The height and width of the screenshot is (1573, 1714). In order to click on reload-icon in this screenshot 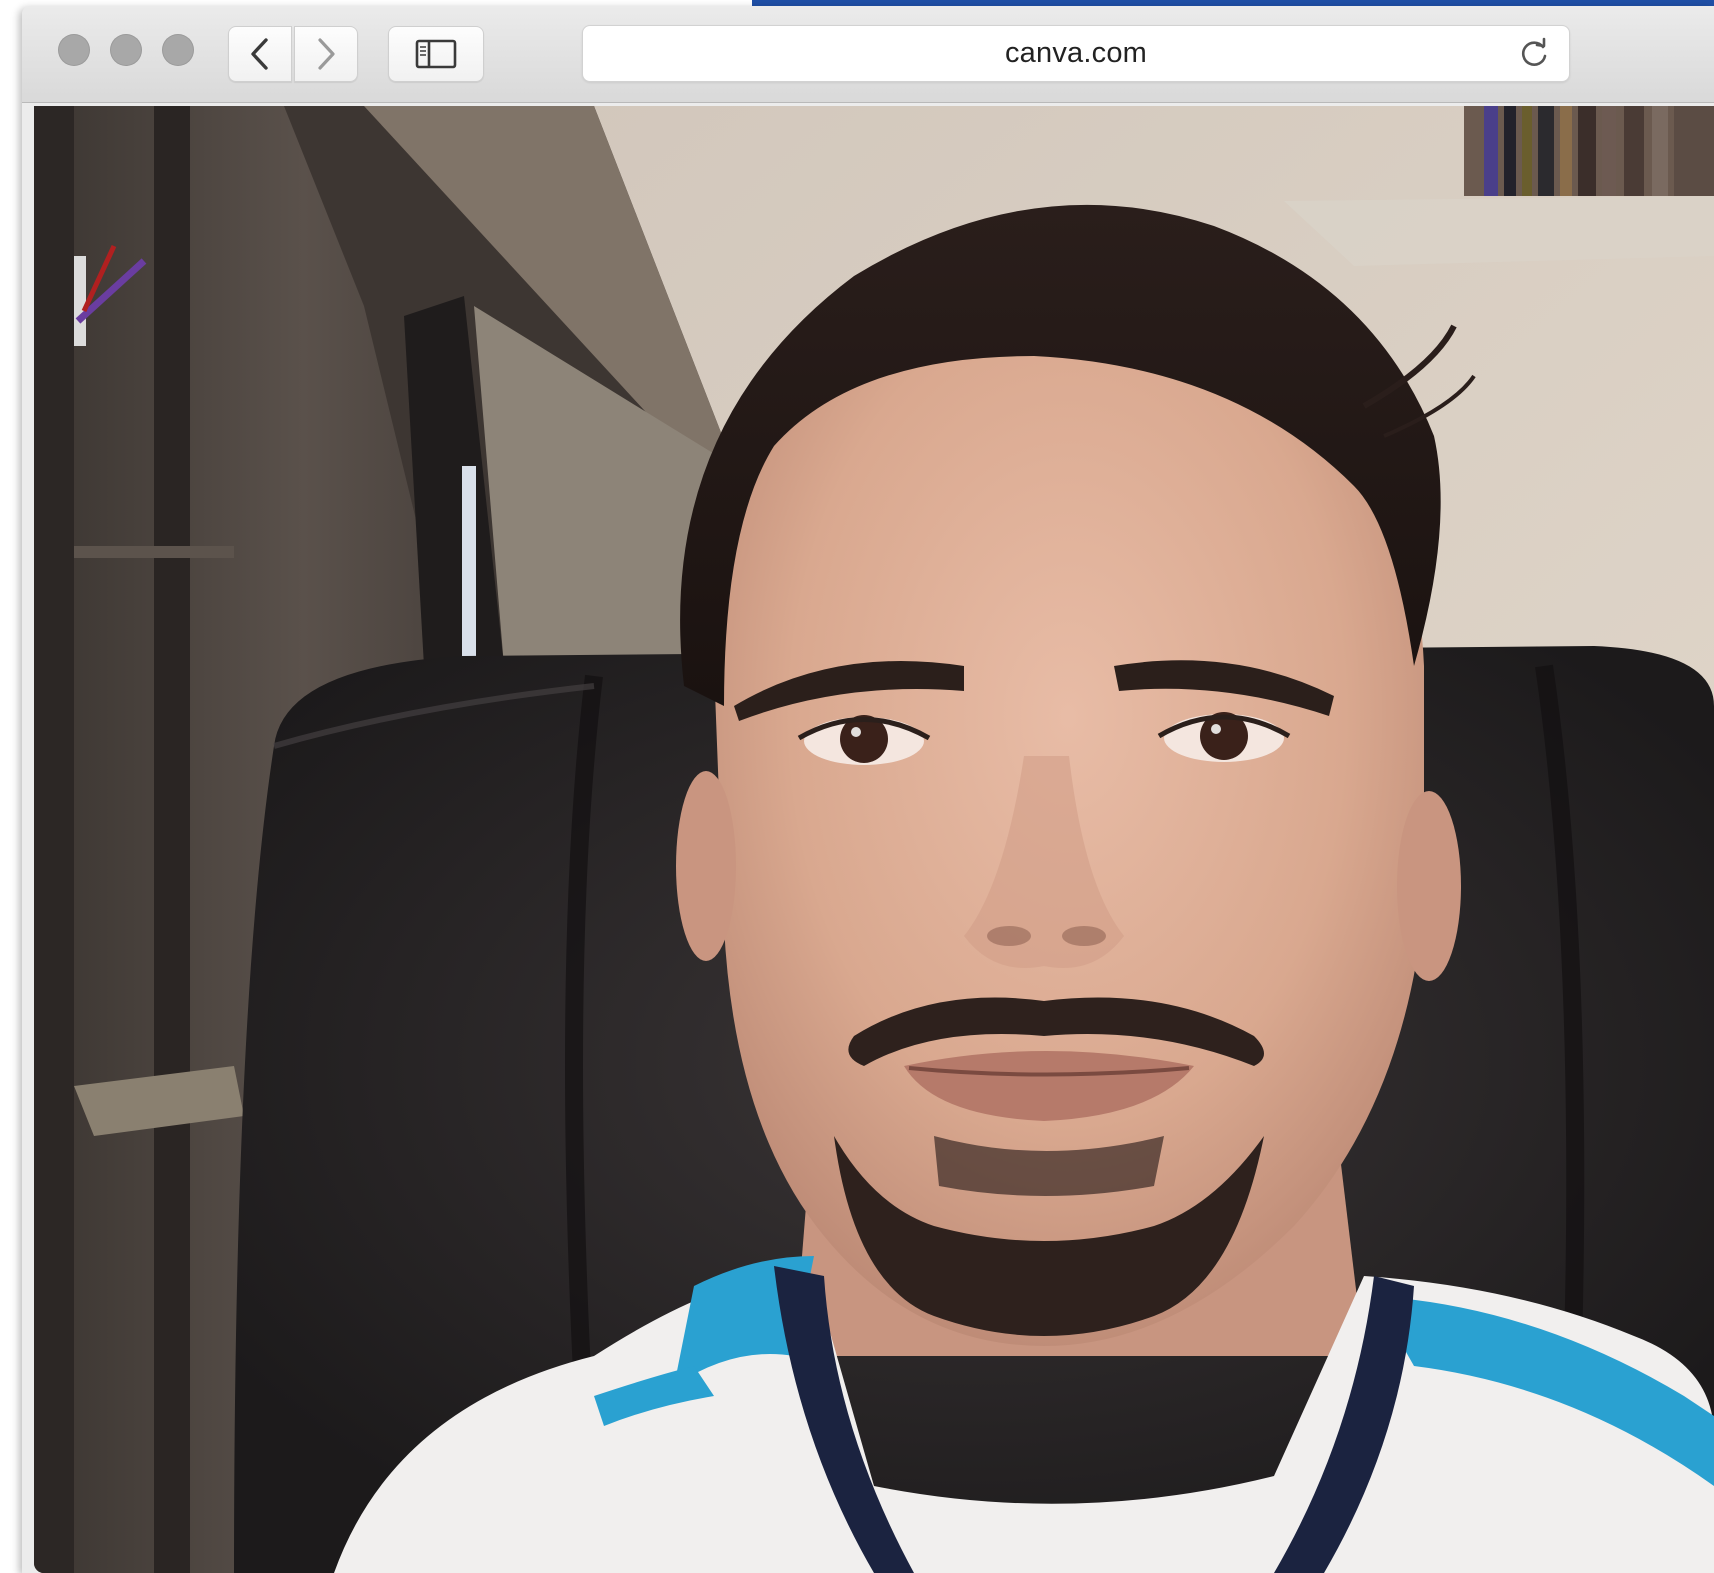, I will do `click(1534, 54)`.